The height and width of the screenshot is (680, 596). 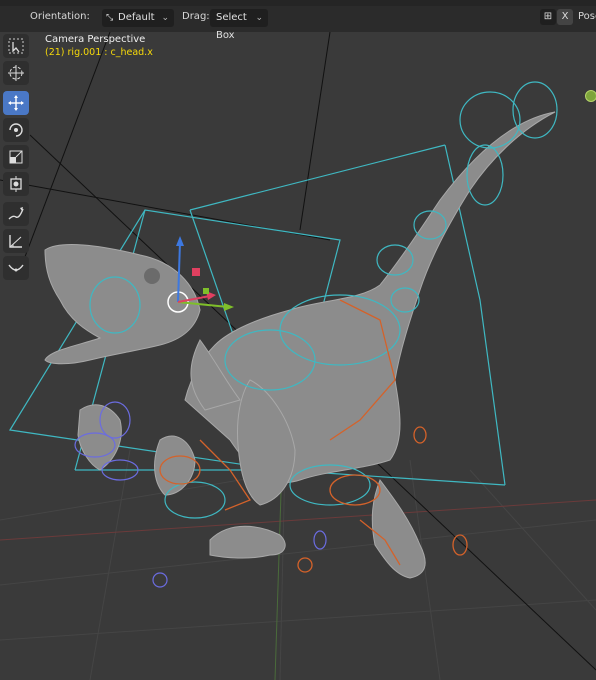 I want to click on cursor-tool, so click(x=16, y=73).